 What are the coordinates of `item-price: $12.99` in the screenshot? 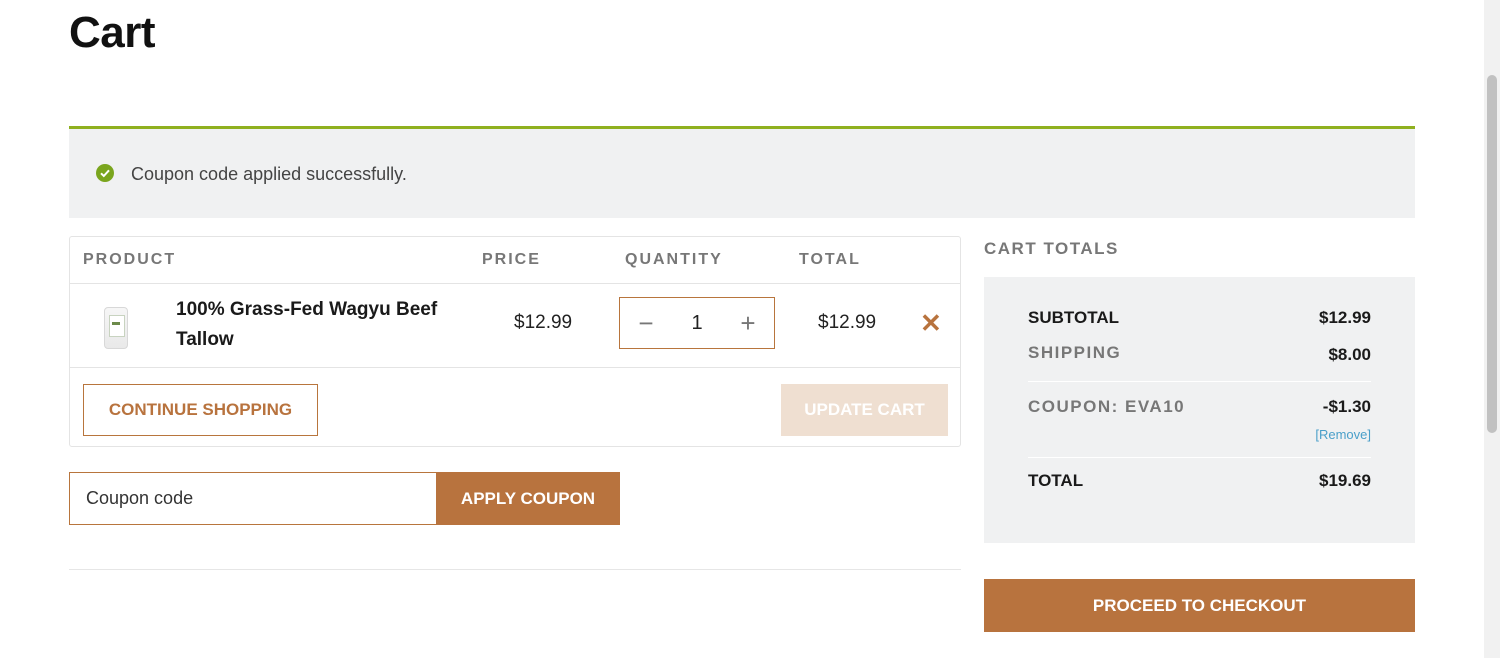 It's located at (543, 322).